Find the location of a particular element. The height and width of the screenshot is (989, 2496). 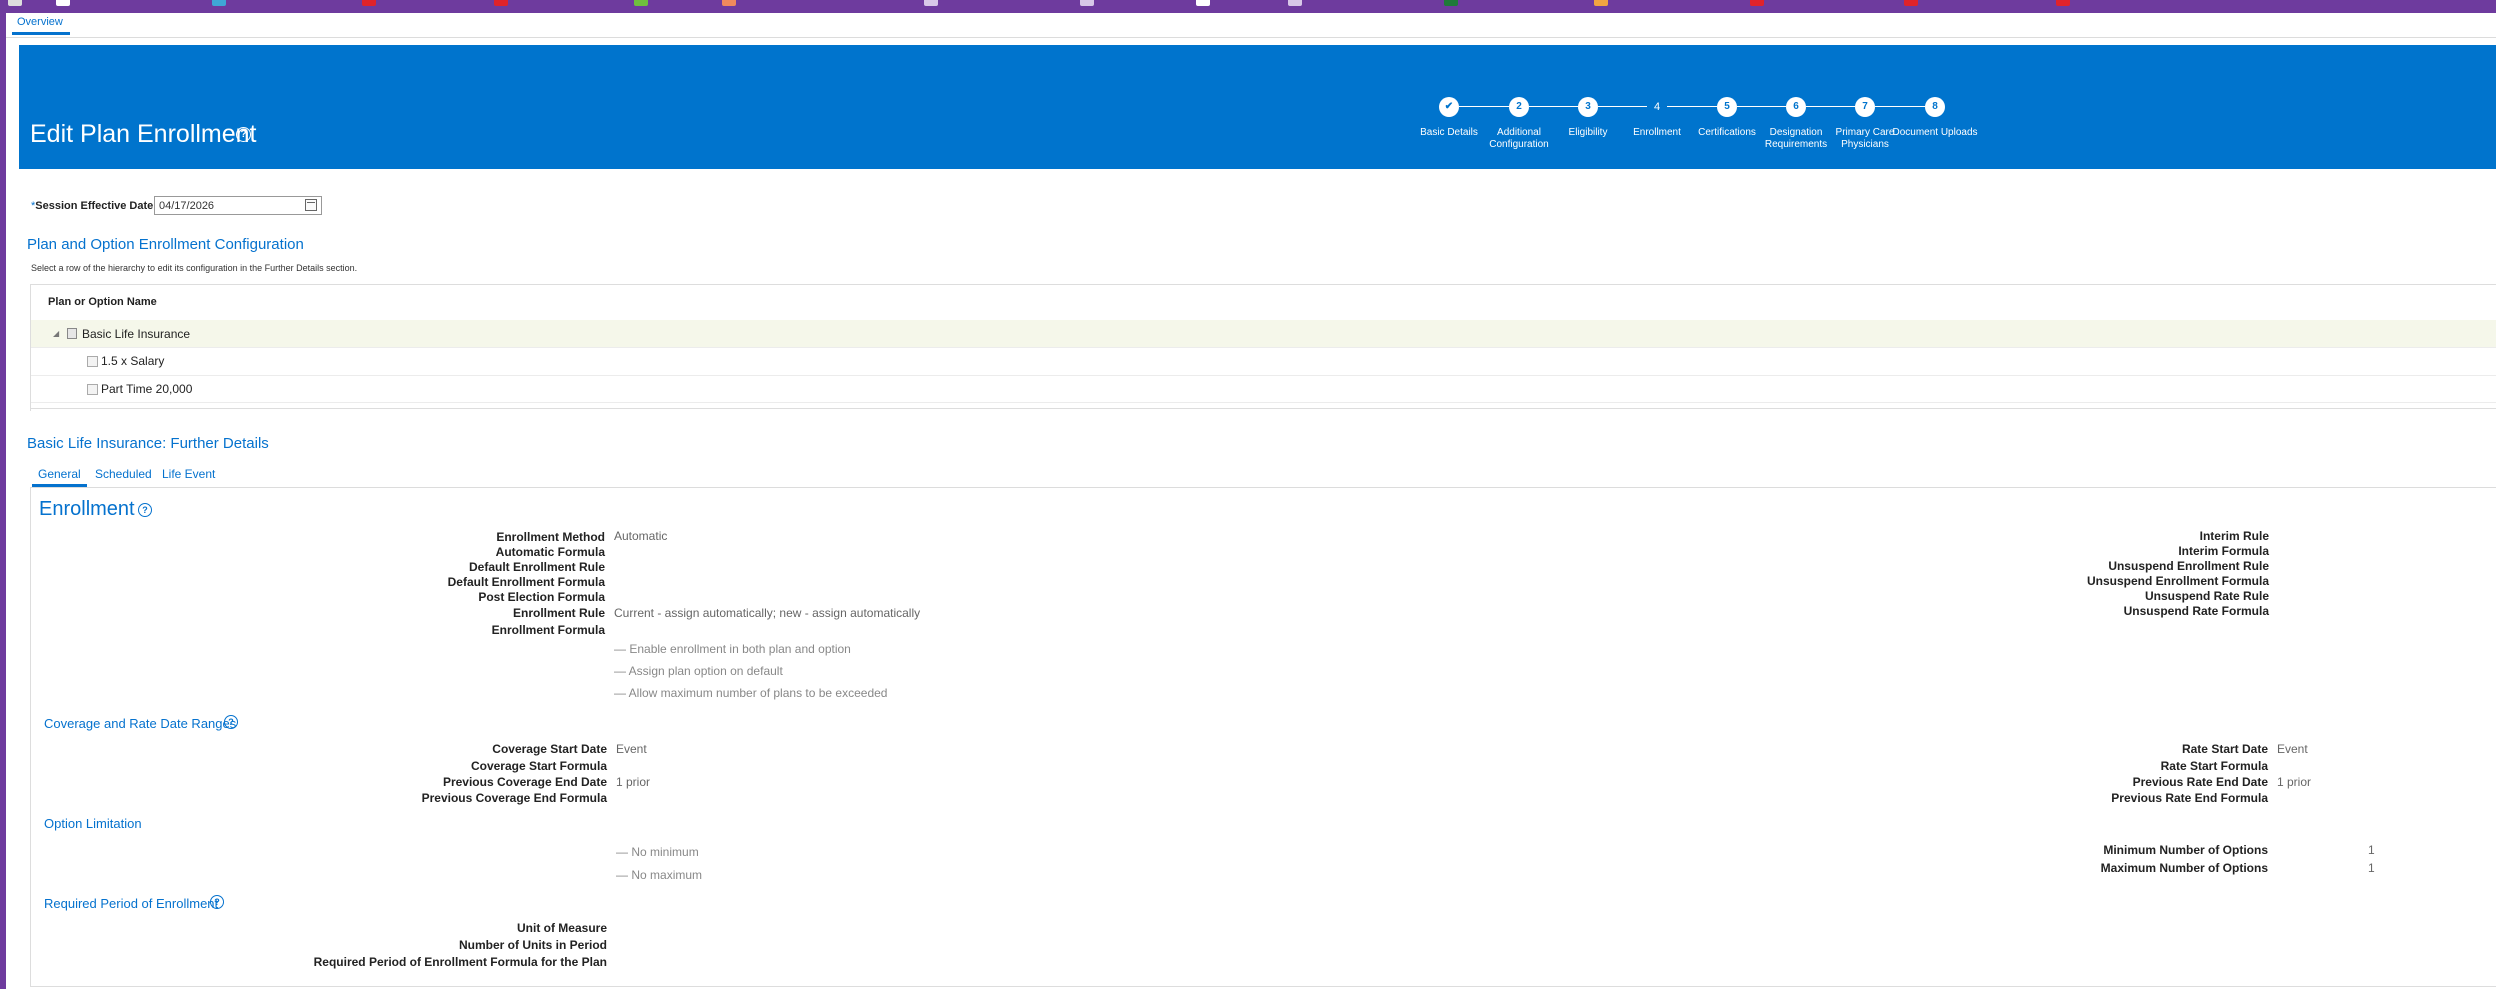

previous-rate-end-formula-label: Previous Rate End Formula is located at coordinates (2189, 798).